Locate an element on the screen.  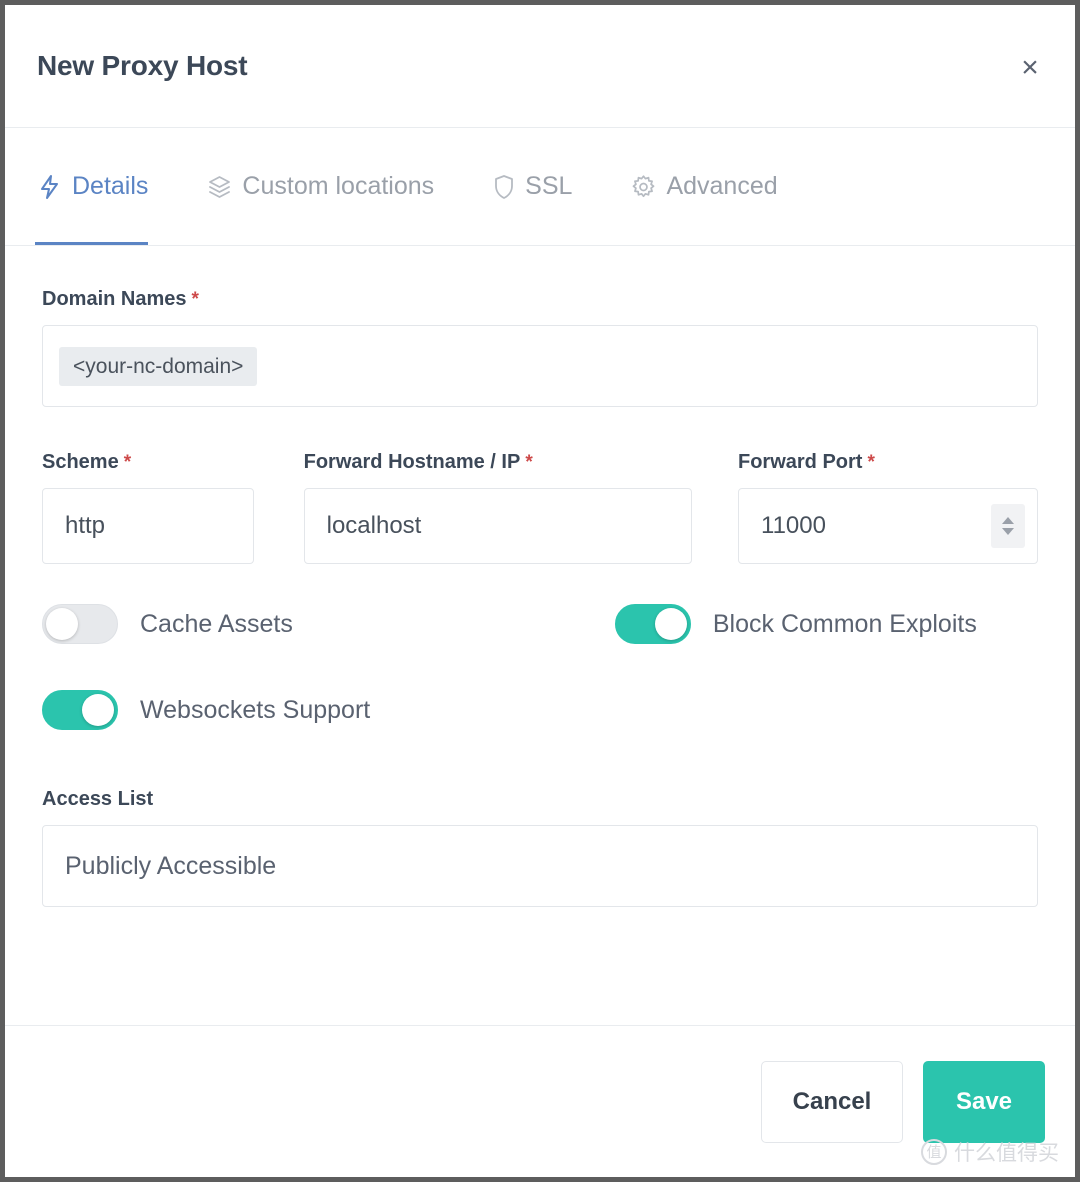
scheme-label: Scheme * is located at coordinates (173, 462).